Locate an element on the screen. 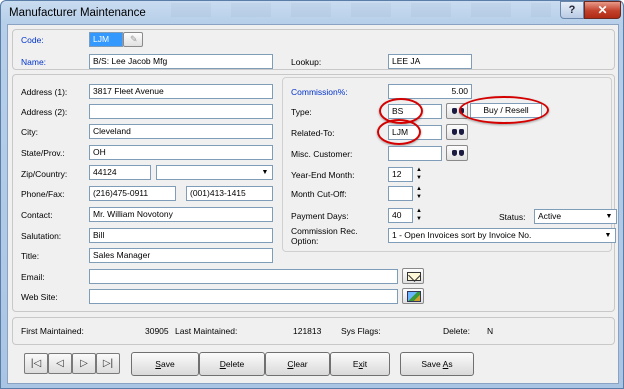 The width and height of the screenshot is (624, 389). status-value: Active is located at coordinates (550, 216).